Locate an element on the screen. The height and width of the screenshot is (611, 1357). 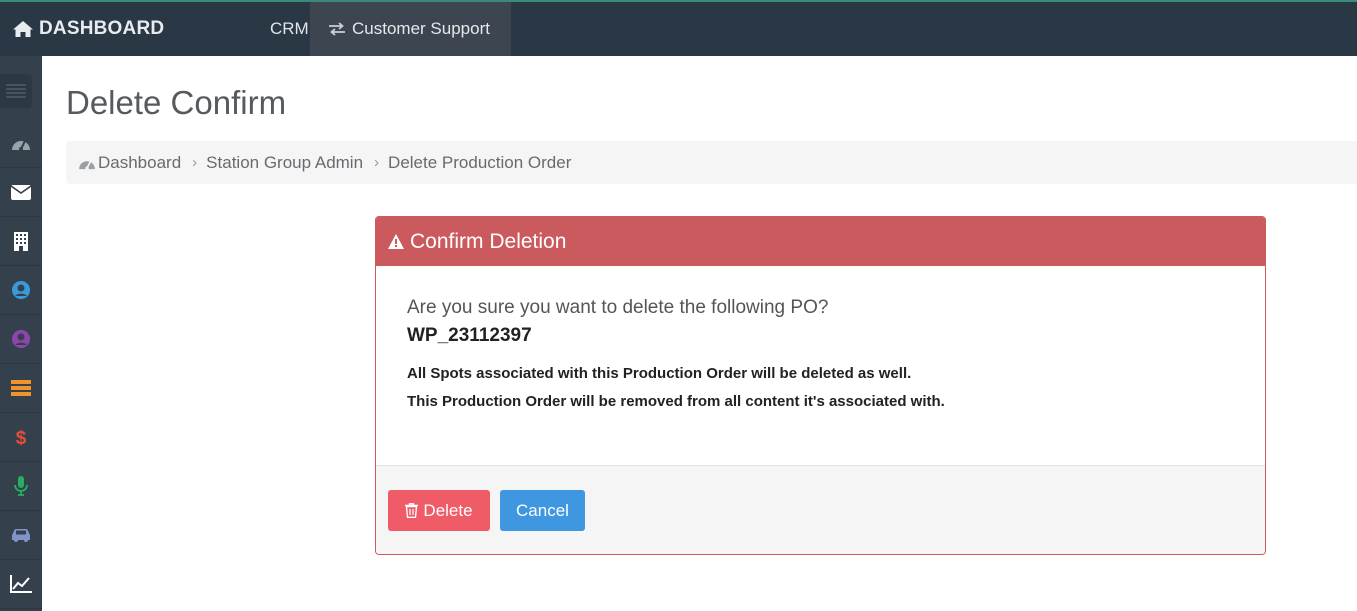
sidebar-item-contacts is located at coordinates (21, 339).